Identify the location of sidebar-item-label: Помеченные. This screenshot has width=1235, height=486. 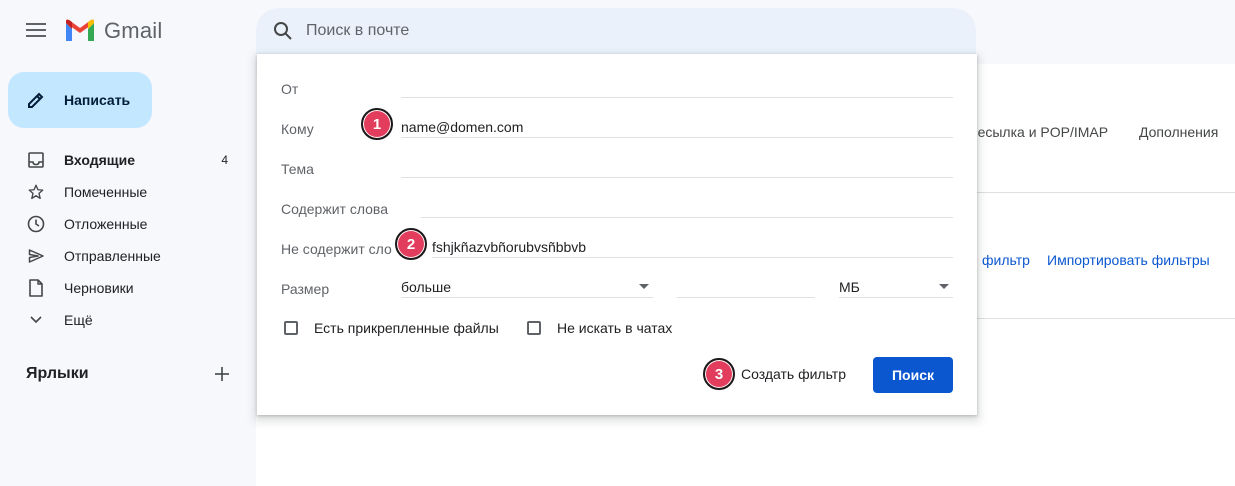
(106, 192).